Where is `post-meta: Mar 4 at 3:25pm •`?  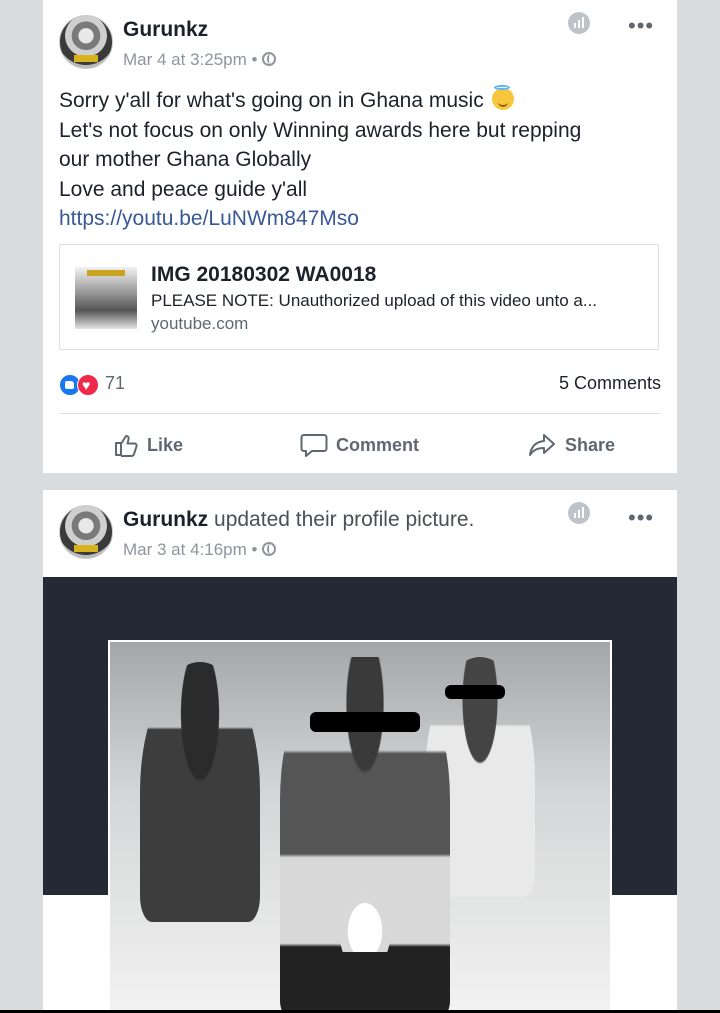 post-meta: Mar 4 at 3:25pm • is located at coordinates (200, 60).